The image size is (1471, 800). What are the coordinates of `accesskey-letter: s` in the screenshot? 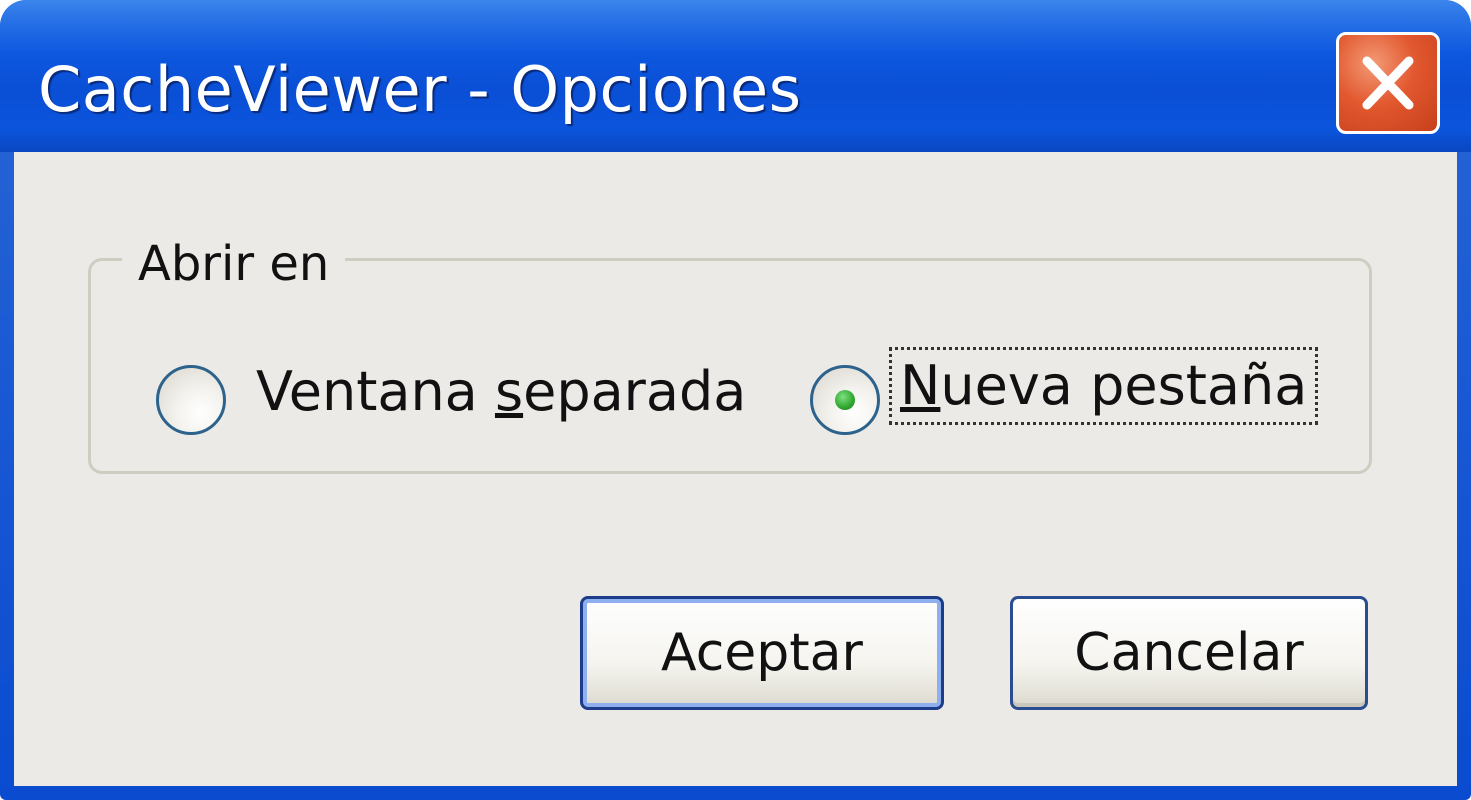 It's located at (509, 391).